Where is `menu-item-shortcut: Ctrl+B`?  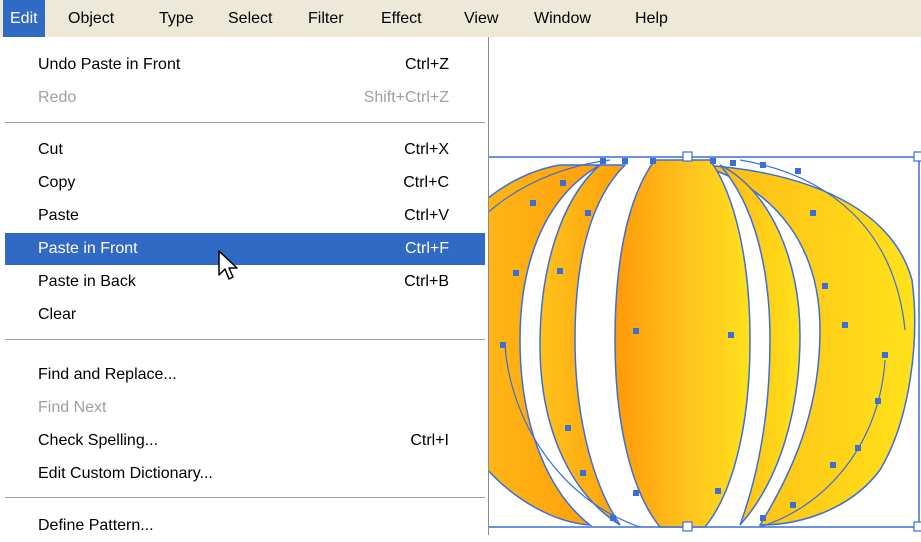 menu-item-shortcut: Ctrl+B is located at coordinates (426, 281).